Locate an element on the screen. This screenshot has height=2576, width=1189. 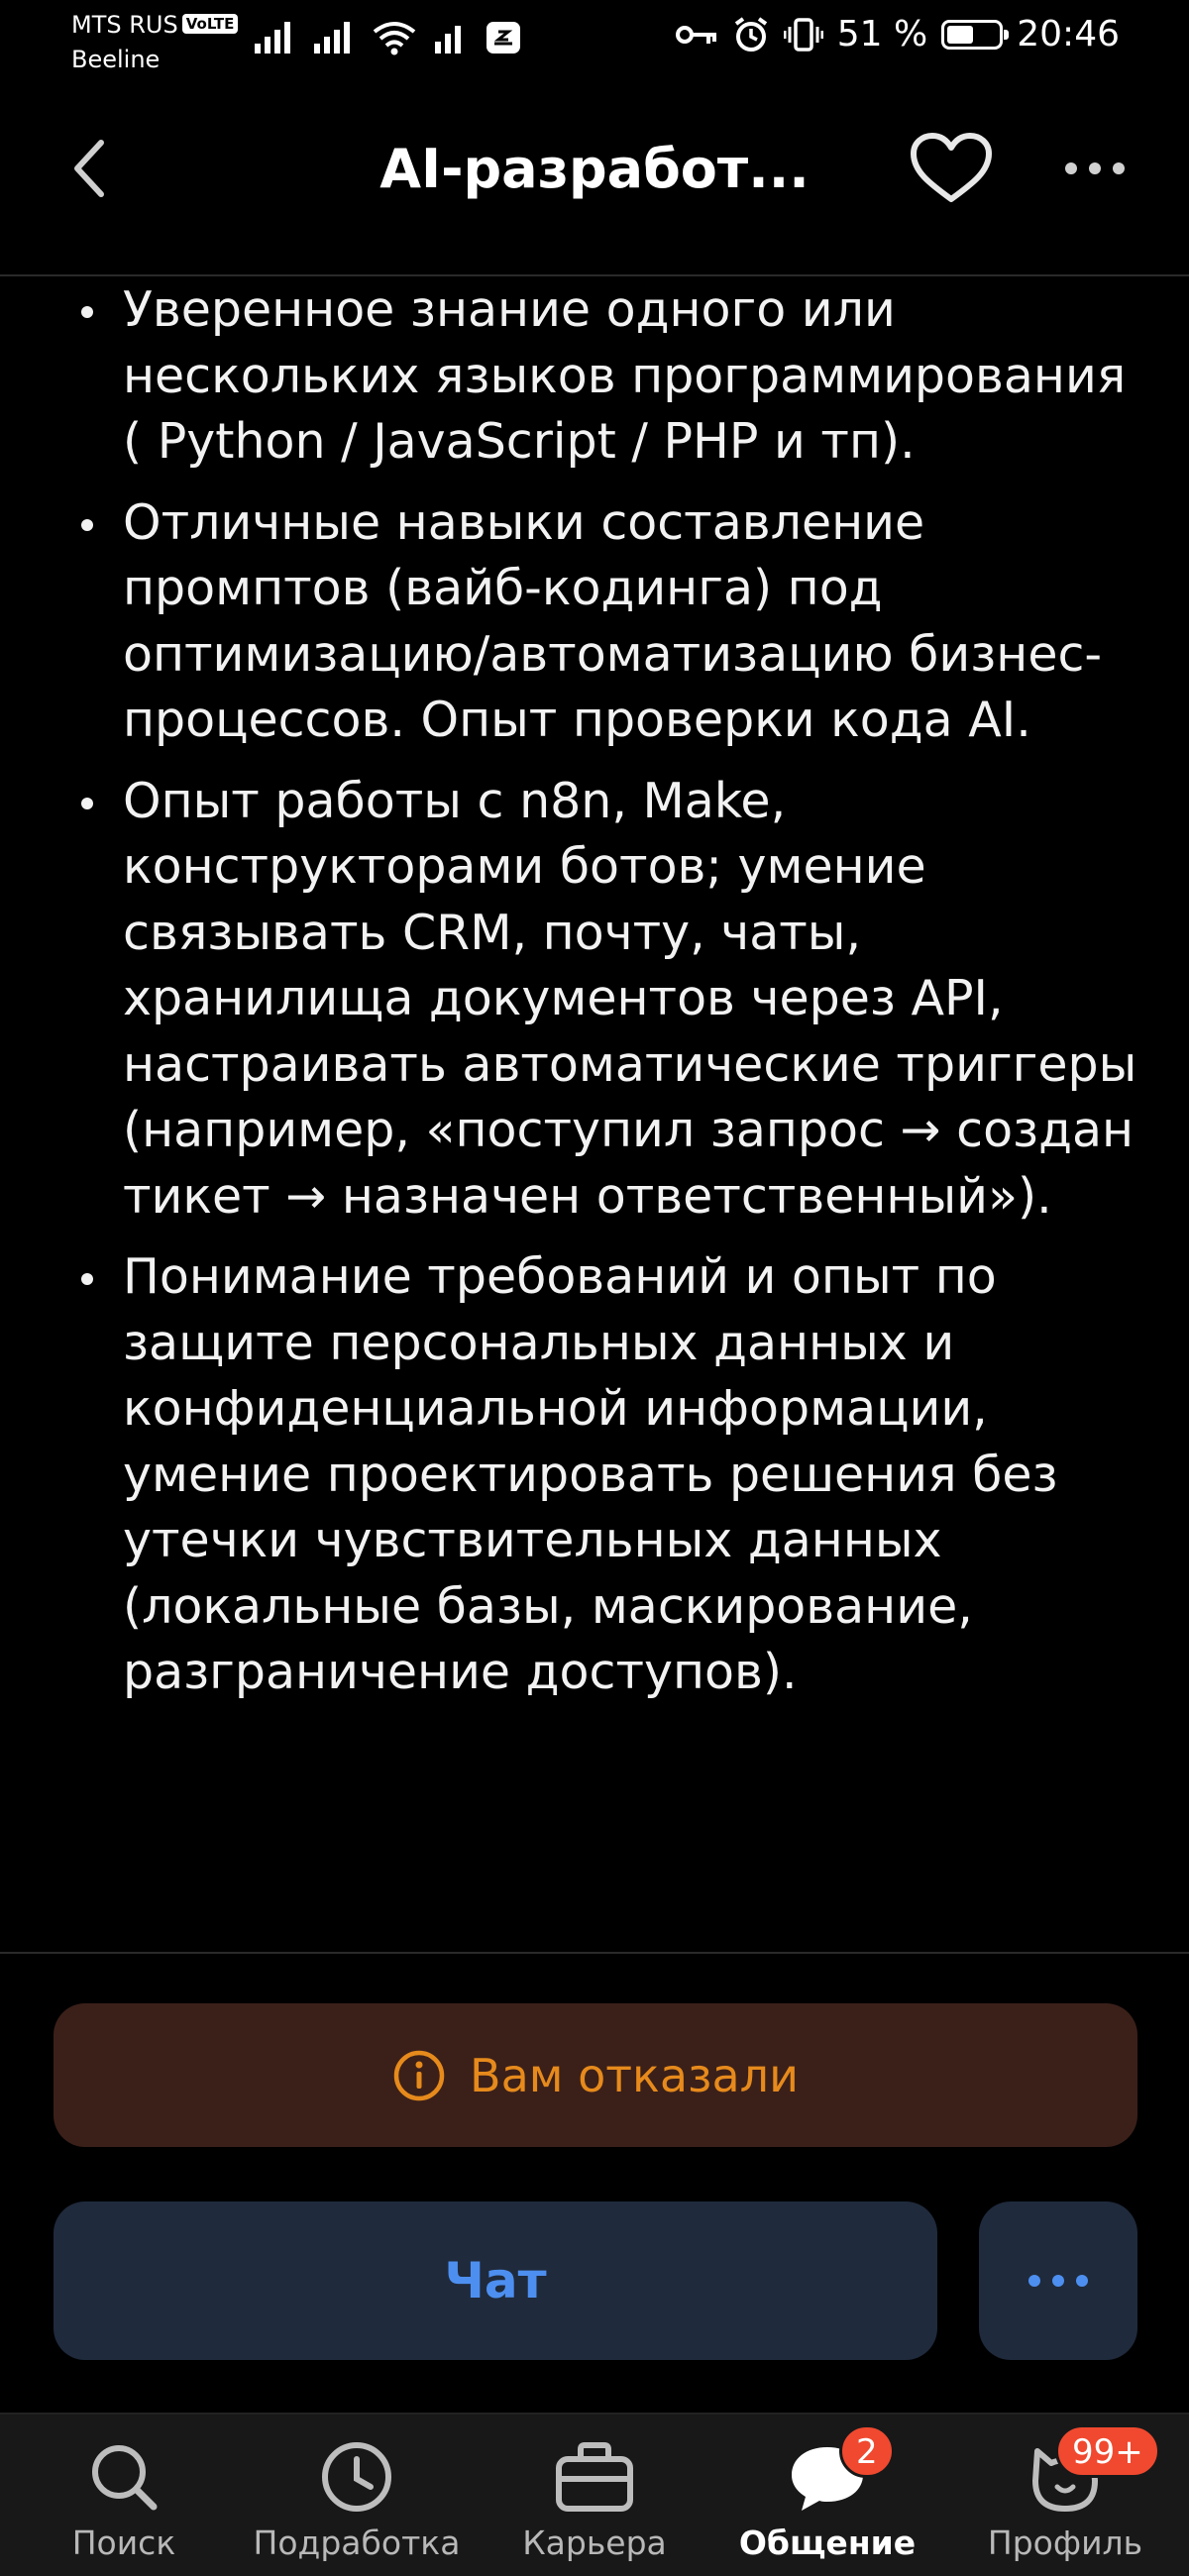
carrier-secondary: Beeline is located at coordinates (116, 59).